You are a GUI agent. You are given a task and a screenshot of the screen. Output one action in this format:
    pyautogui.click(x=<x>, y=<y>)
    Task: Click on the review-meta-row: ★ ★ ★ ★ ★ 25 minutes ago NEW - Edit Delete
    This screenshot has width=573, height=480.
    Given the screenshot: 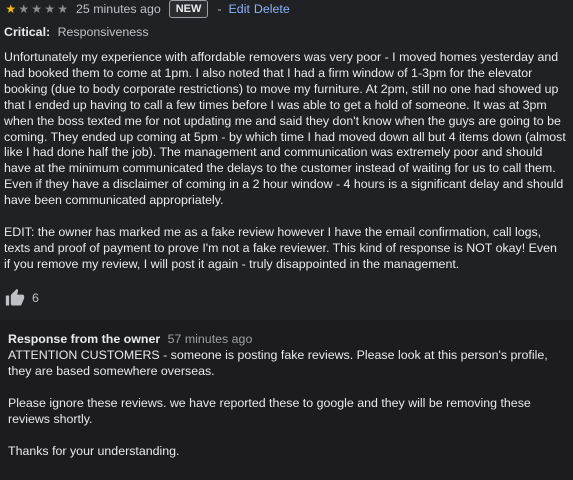 What is the action you would take?
    pyautogui.click(x=147, y=9)
    